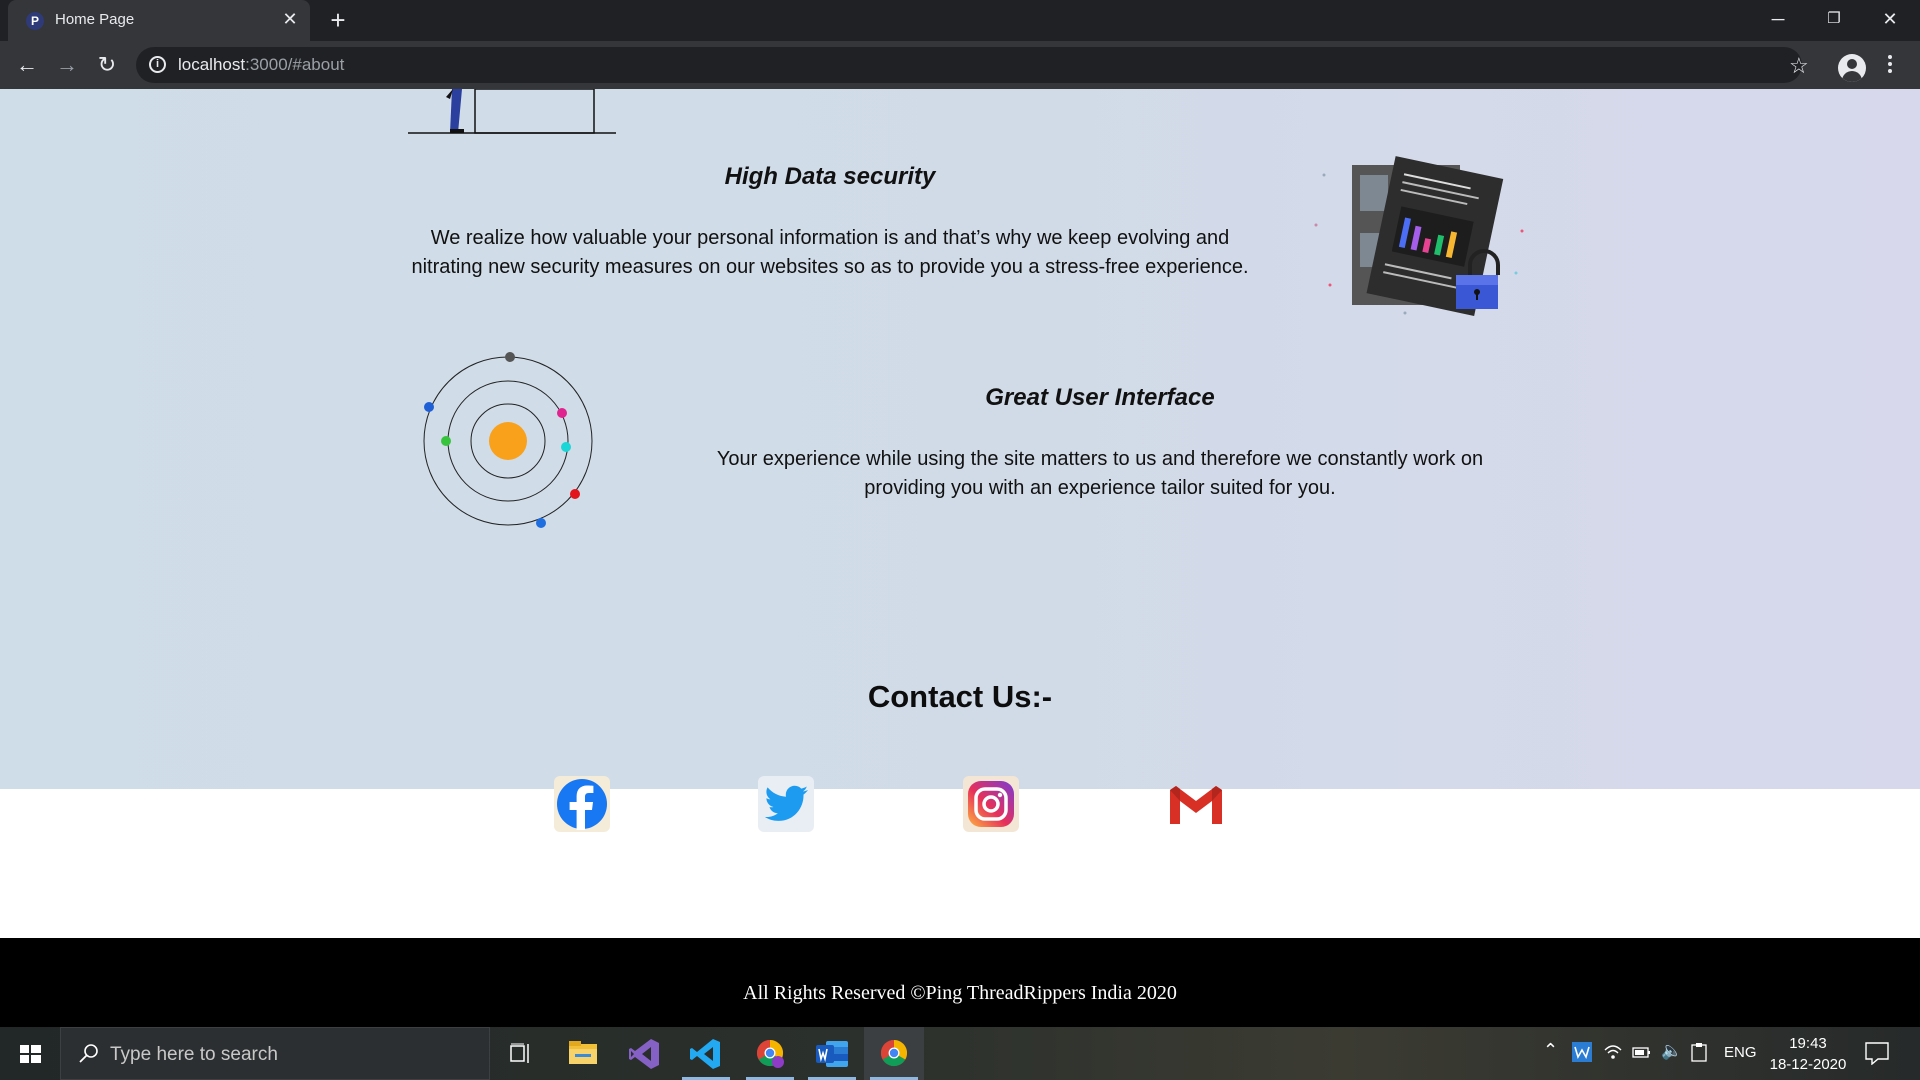  I want to click on taskbar-search-box: Type here to search, so click(275, 1053).